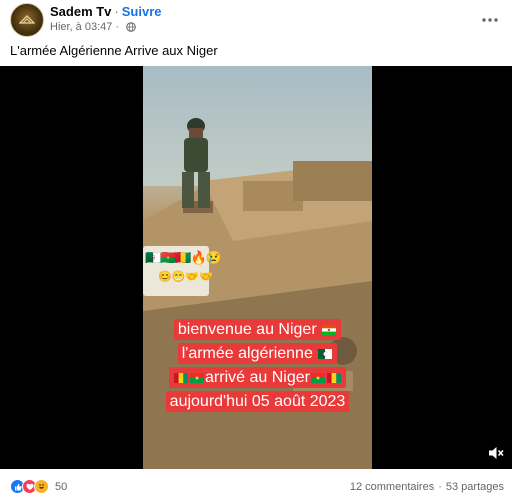  I want to click on soldier-figure, so click(196, 163).